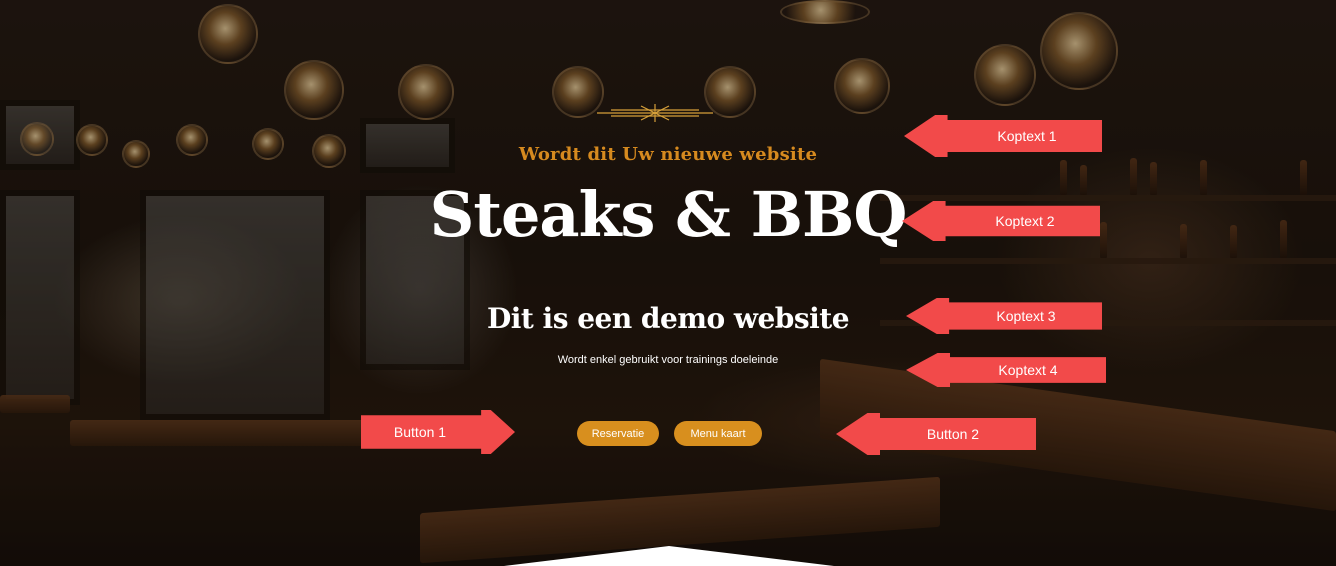 The image size is (1336, 566). What do you see at coordinates (1028, 370) in the screenshot?
I see `annotation-label: Koptext 4` at bounding box center [1028, 370].